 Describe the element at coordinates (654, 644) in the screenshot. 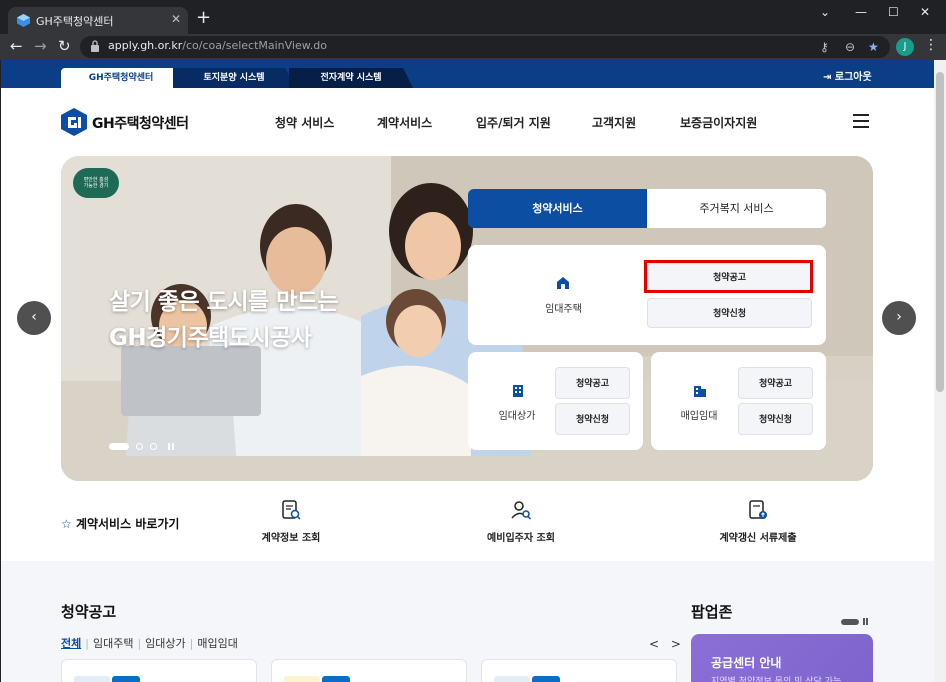

I see `notice-prev-icon: <` at that location.